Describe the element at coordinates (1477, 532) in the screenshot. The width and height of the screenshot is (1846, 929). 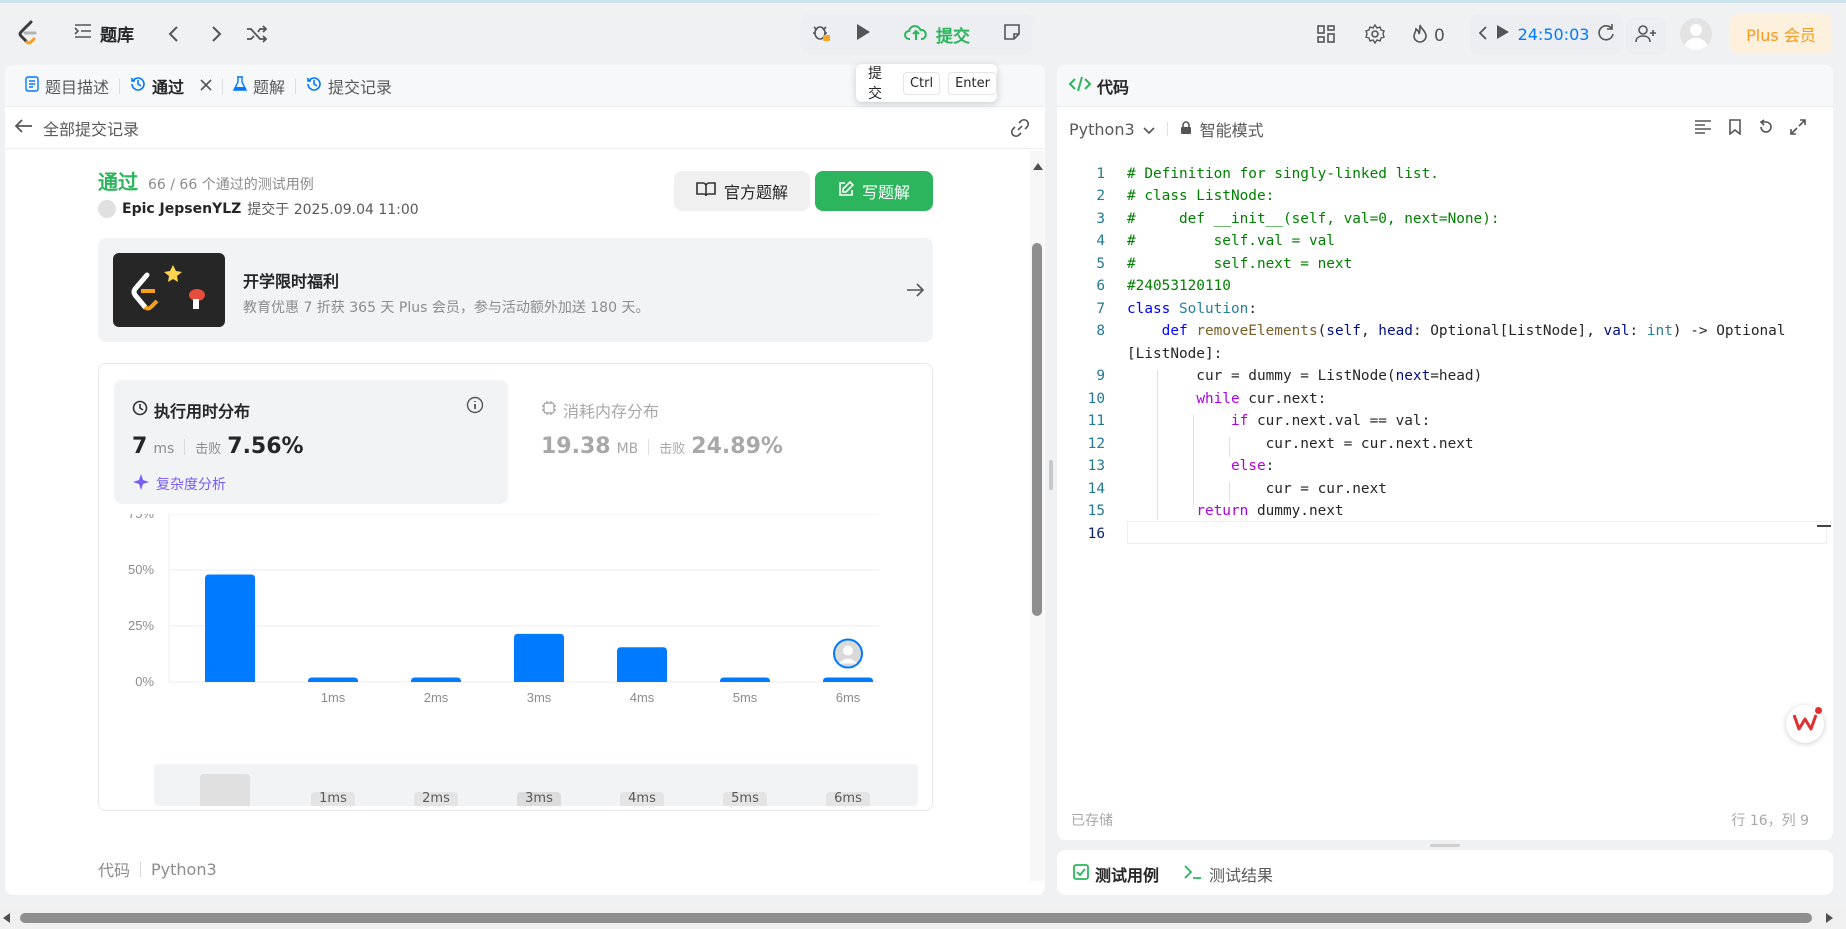
I see `current-line-highlight` at that location.